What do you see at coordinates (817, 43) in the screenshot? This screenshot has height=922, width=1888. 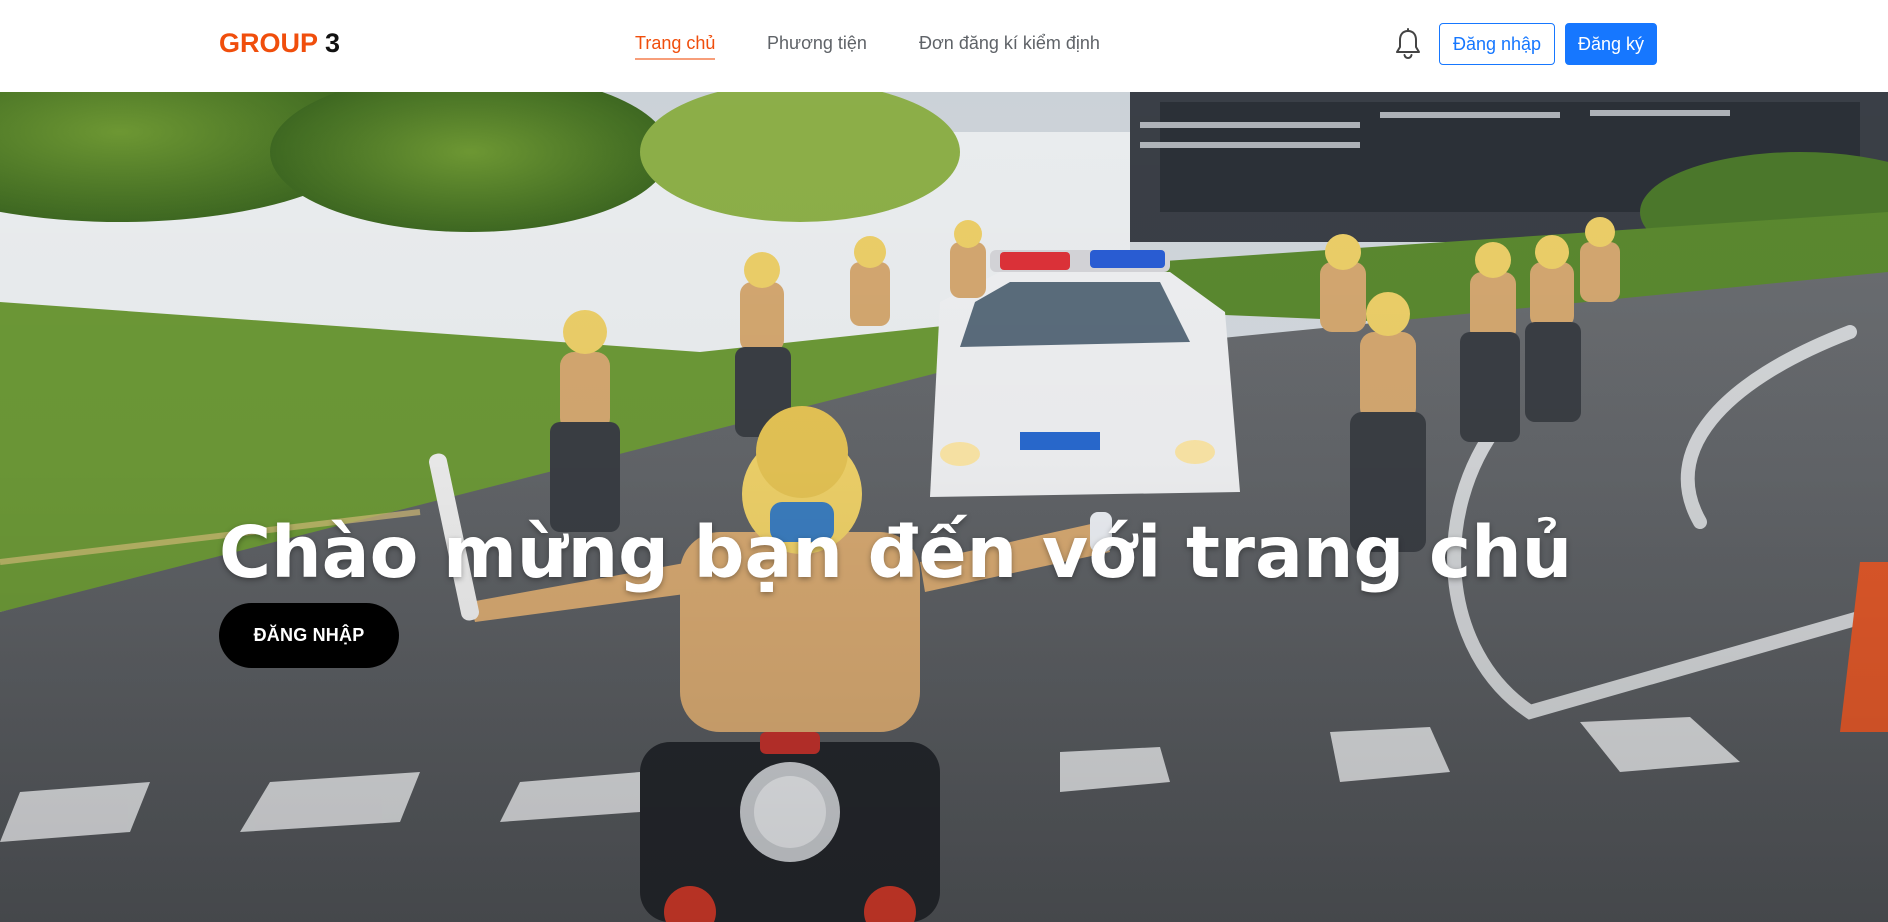 I see `nav-item-vehicles: Phương tiện` at bounding box center [817, 43].